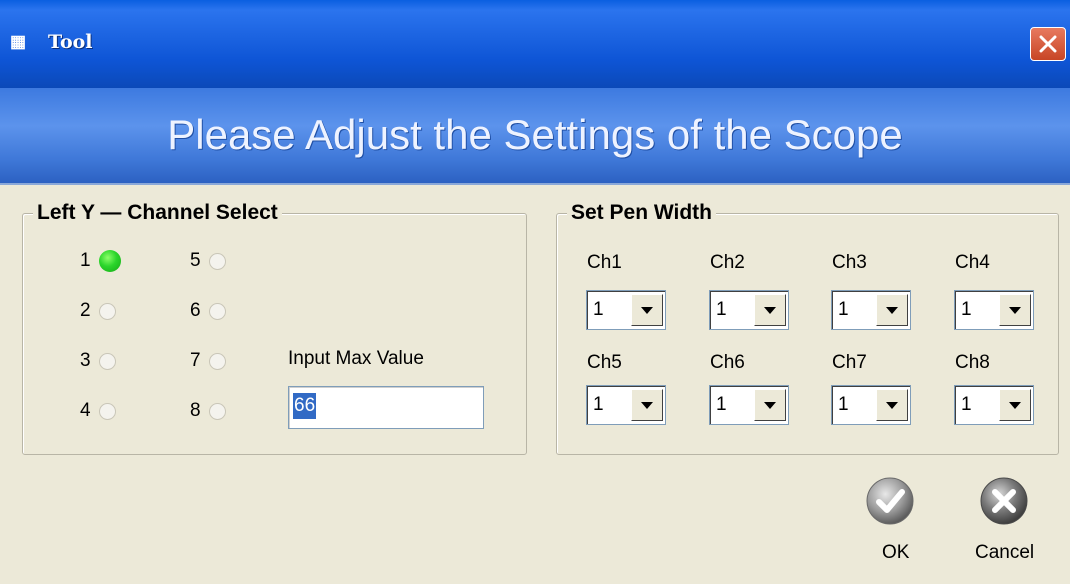  Describe the element at coordinates (849, 262) in the screenshot. I see `ch3-label: Ch3` at that location.